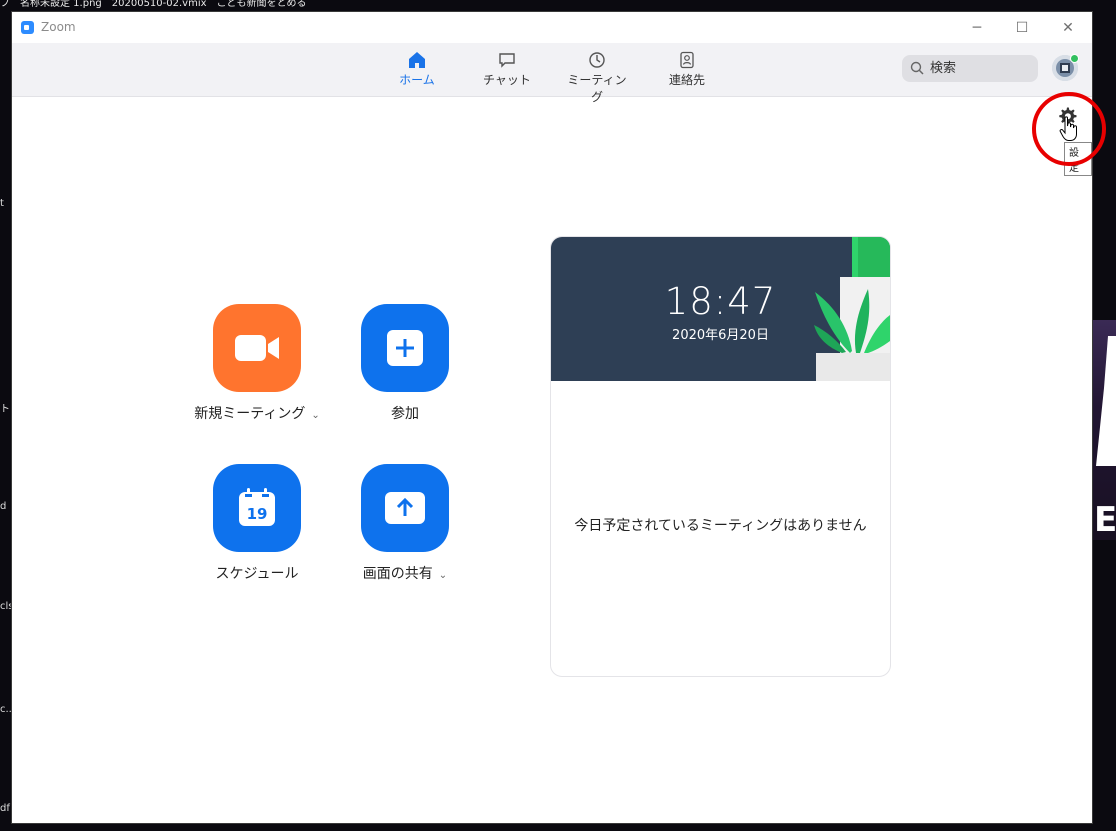 The height and width of the screenshot is (831, 1116). What do you see at coordinates (417, 60) in the screenshot?
I see `home-icon` at bounding box center [417, 60].